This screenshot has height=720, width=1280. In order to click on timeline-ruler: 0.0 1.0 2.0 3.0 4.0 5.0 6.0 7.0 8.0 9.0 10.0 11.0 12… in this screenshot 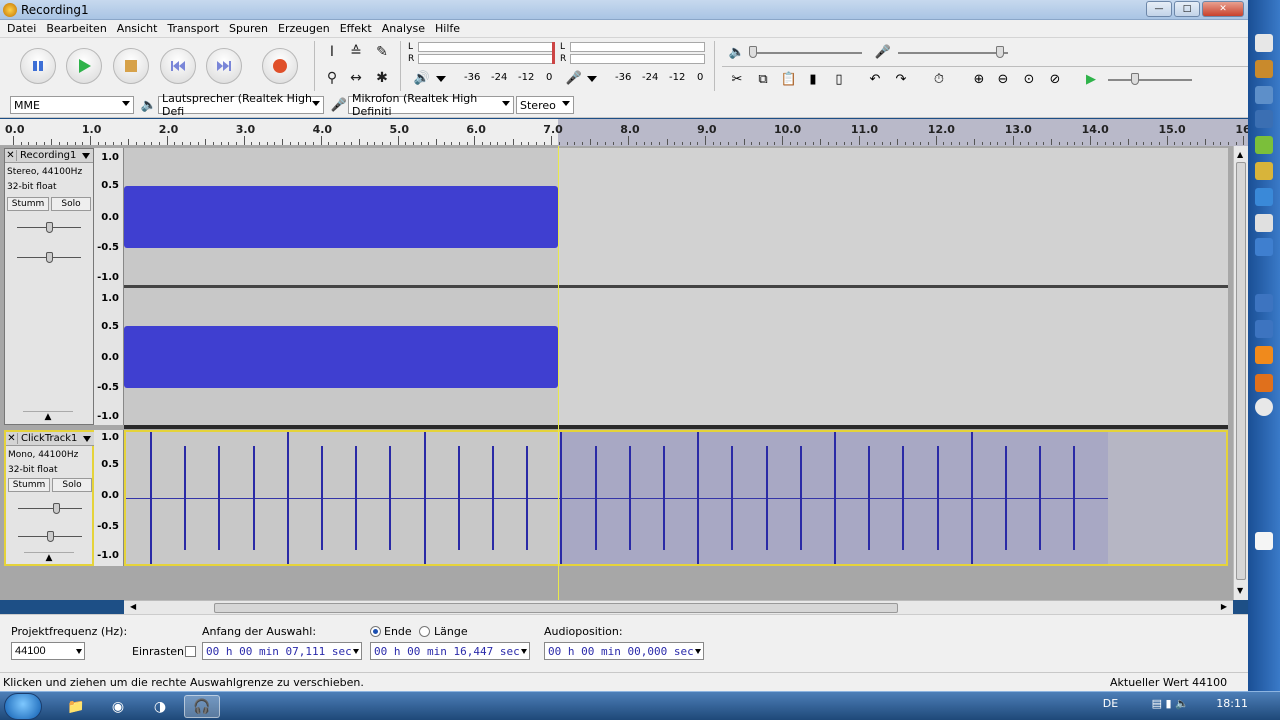, I will do `click(631, 132)`.